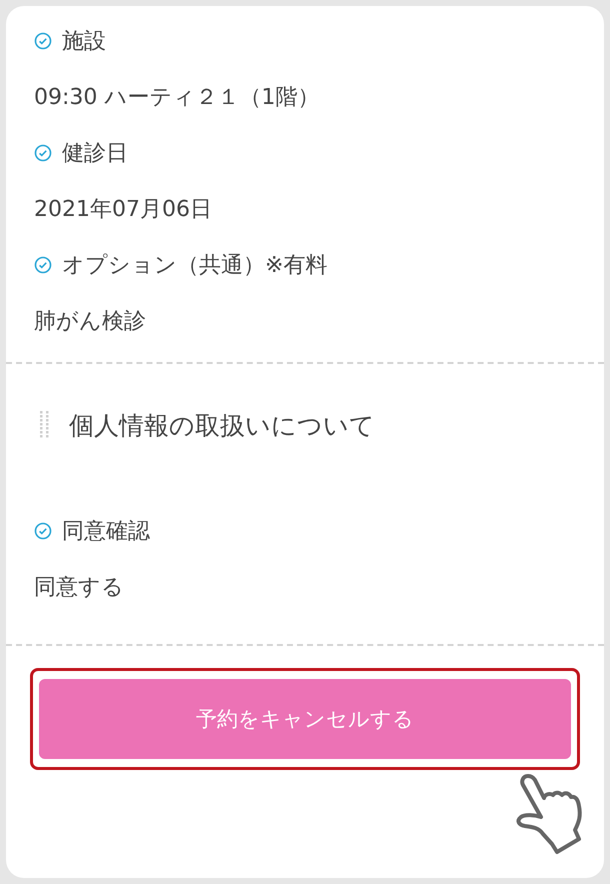  I want to click on field-label: オプション（共通）※有料, so click(195, 266).